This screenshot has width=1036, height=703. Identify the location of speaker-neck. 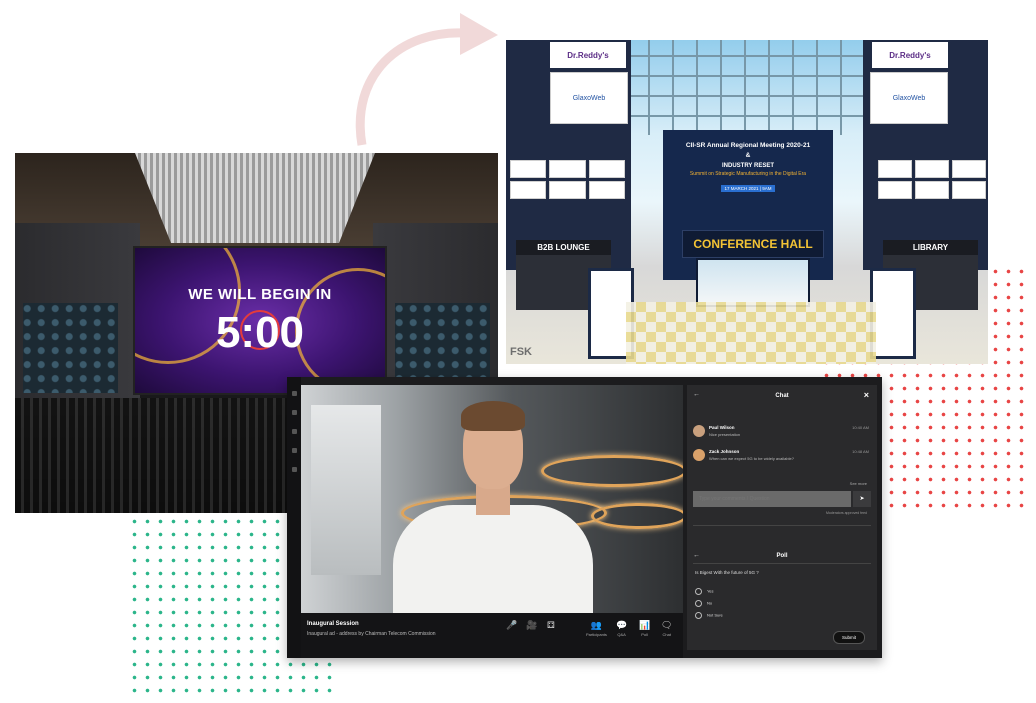
(493, 500).